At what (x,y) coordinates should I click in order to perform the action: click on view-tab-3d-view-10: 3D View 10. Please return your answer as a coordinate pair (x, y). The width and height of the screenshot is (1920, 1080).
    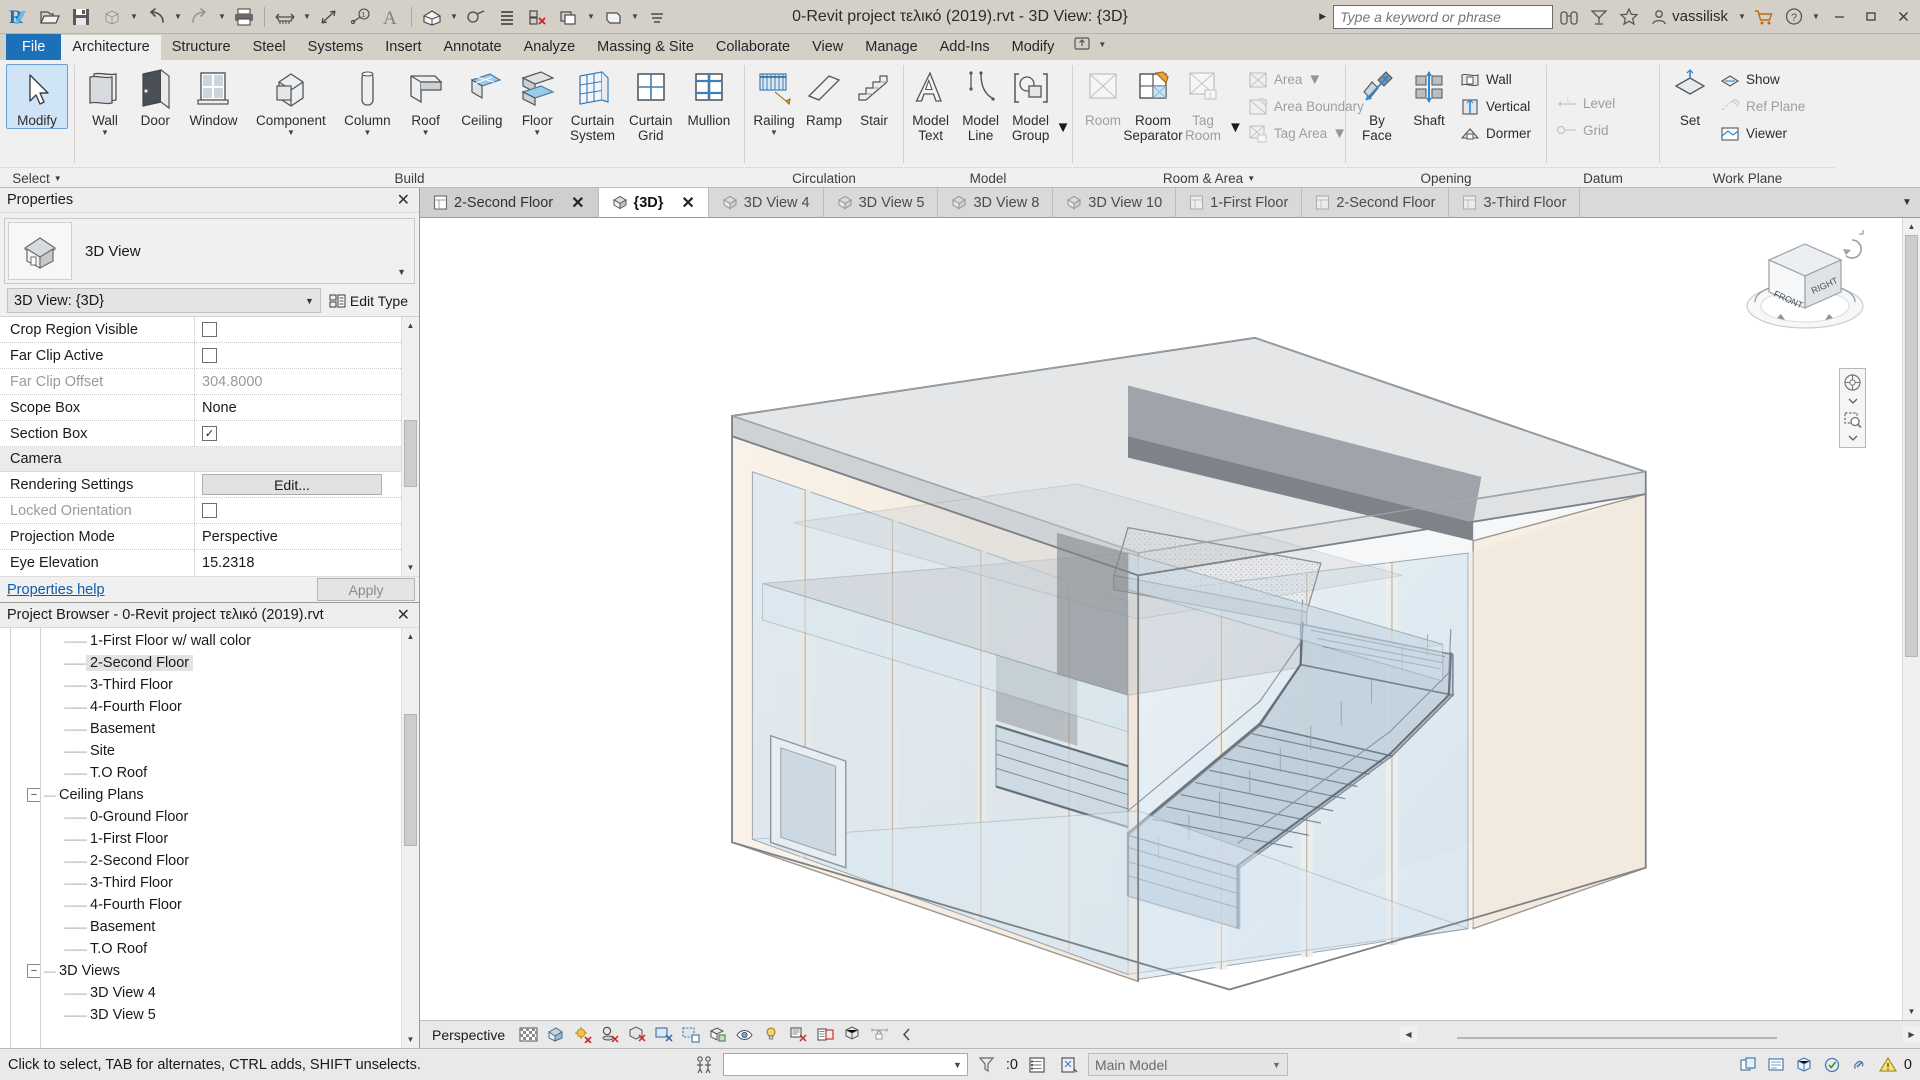
    Looking at the image, I should click on (1115, 202).